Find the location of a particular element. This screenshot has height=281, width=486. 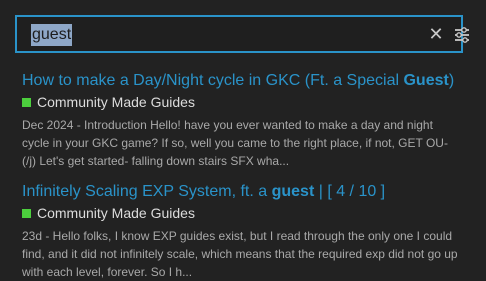

result-title-text: Infinitely Scaling EXP System, ft. a is located at coordinates (147, 191).